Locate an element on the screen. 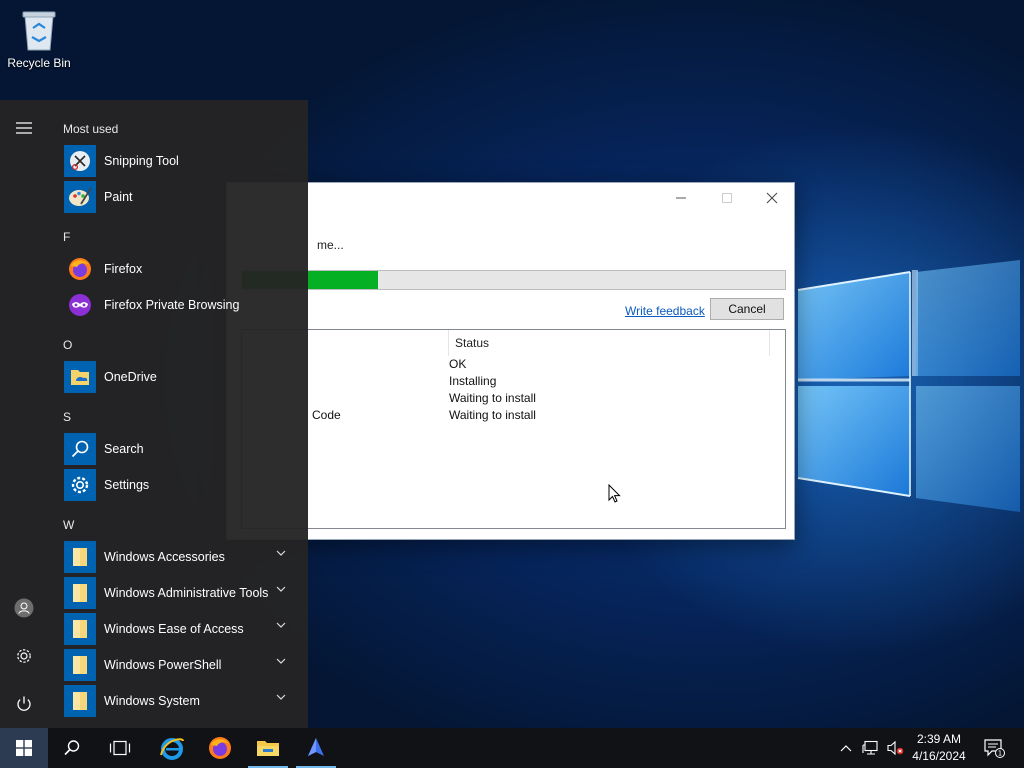 This screenshot has width=1024, height=768. list-header: Status is located at coordinates (513, 343).